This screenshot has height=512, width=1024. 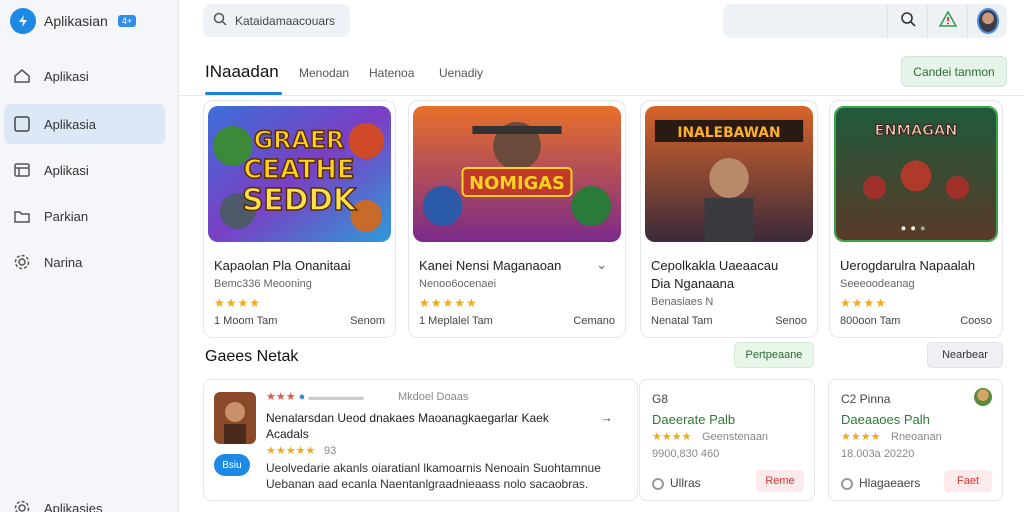 What do you see at coordinates (315, 397) in the screenshot?
I see `reviewer-rating: ★★★ ● ▬▬▬▬▬` at bounding box center [315, 397].